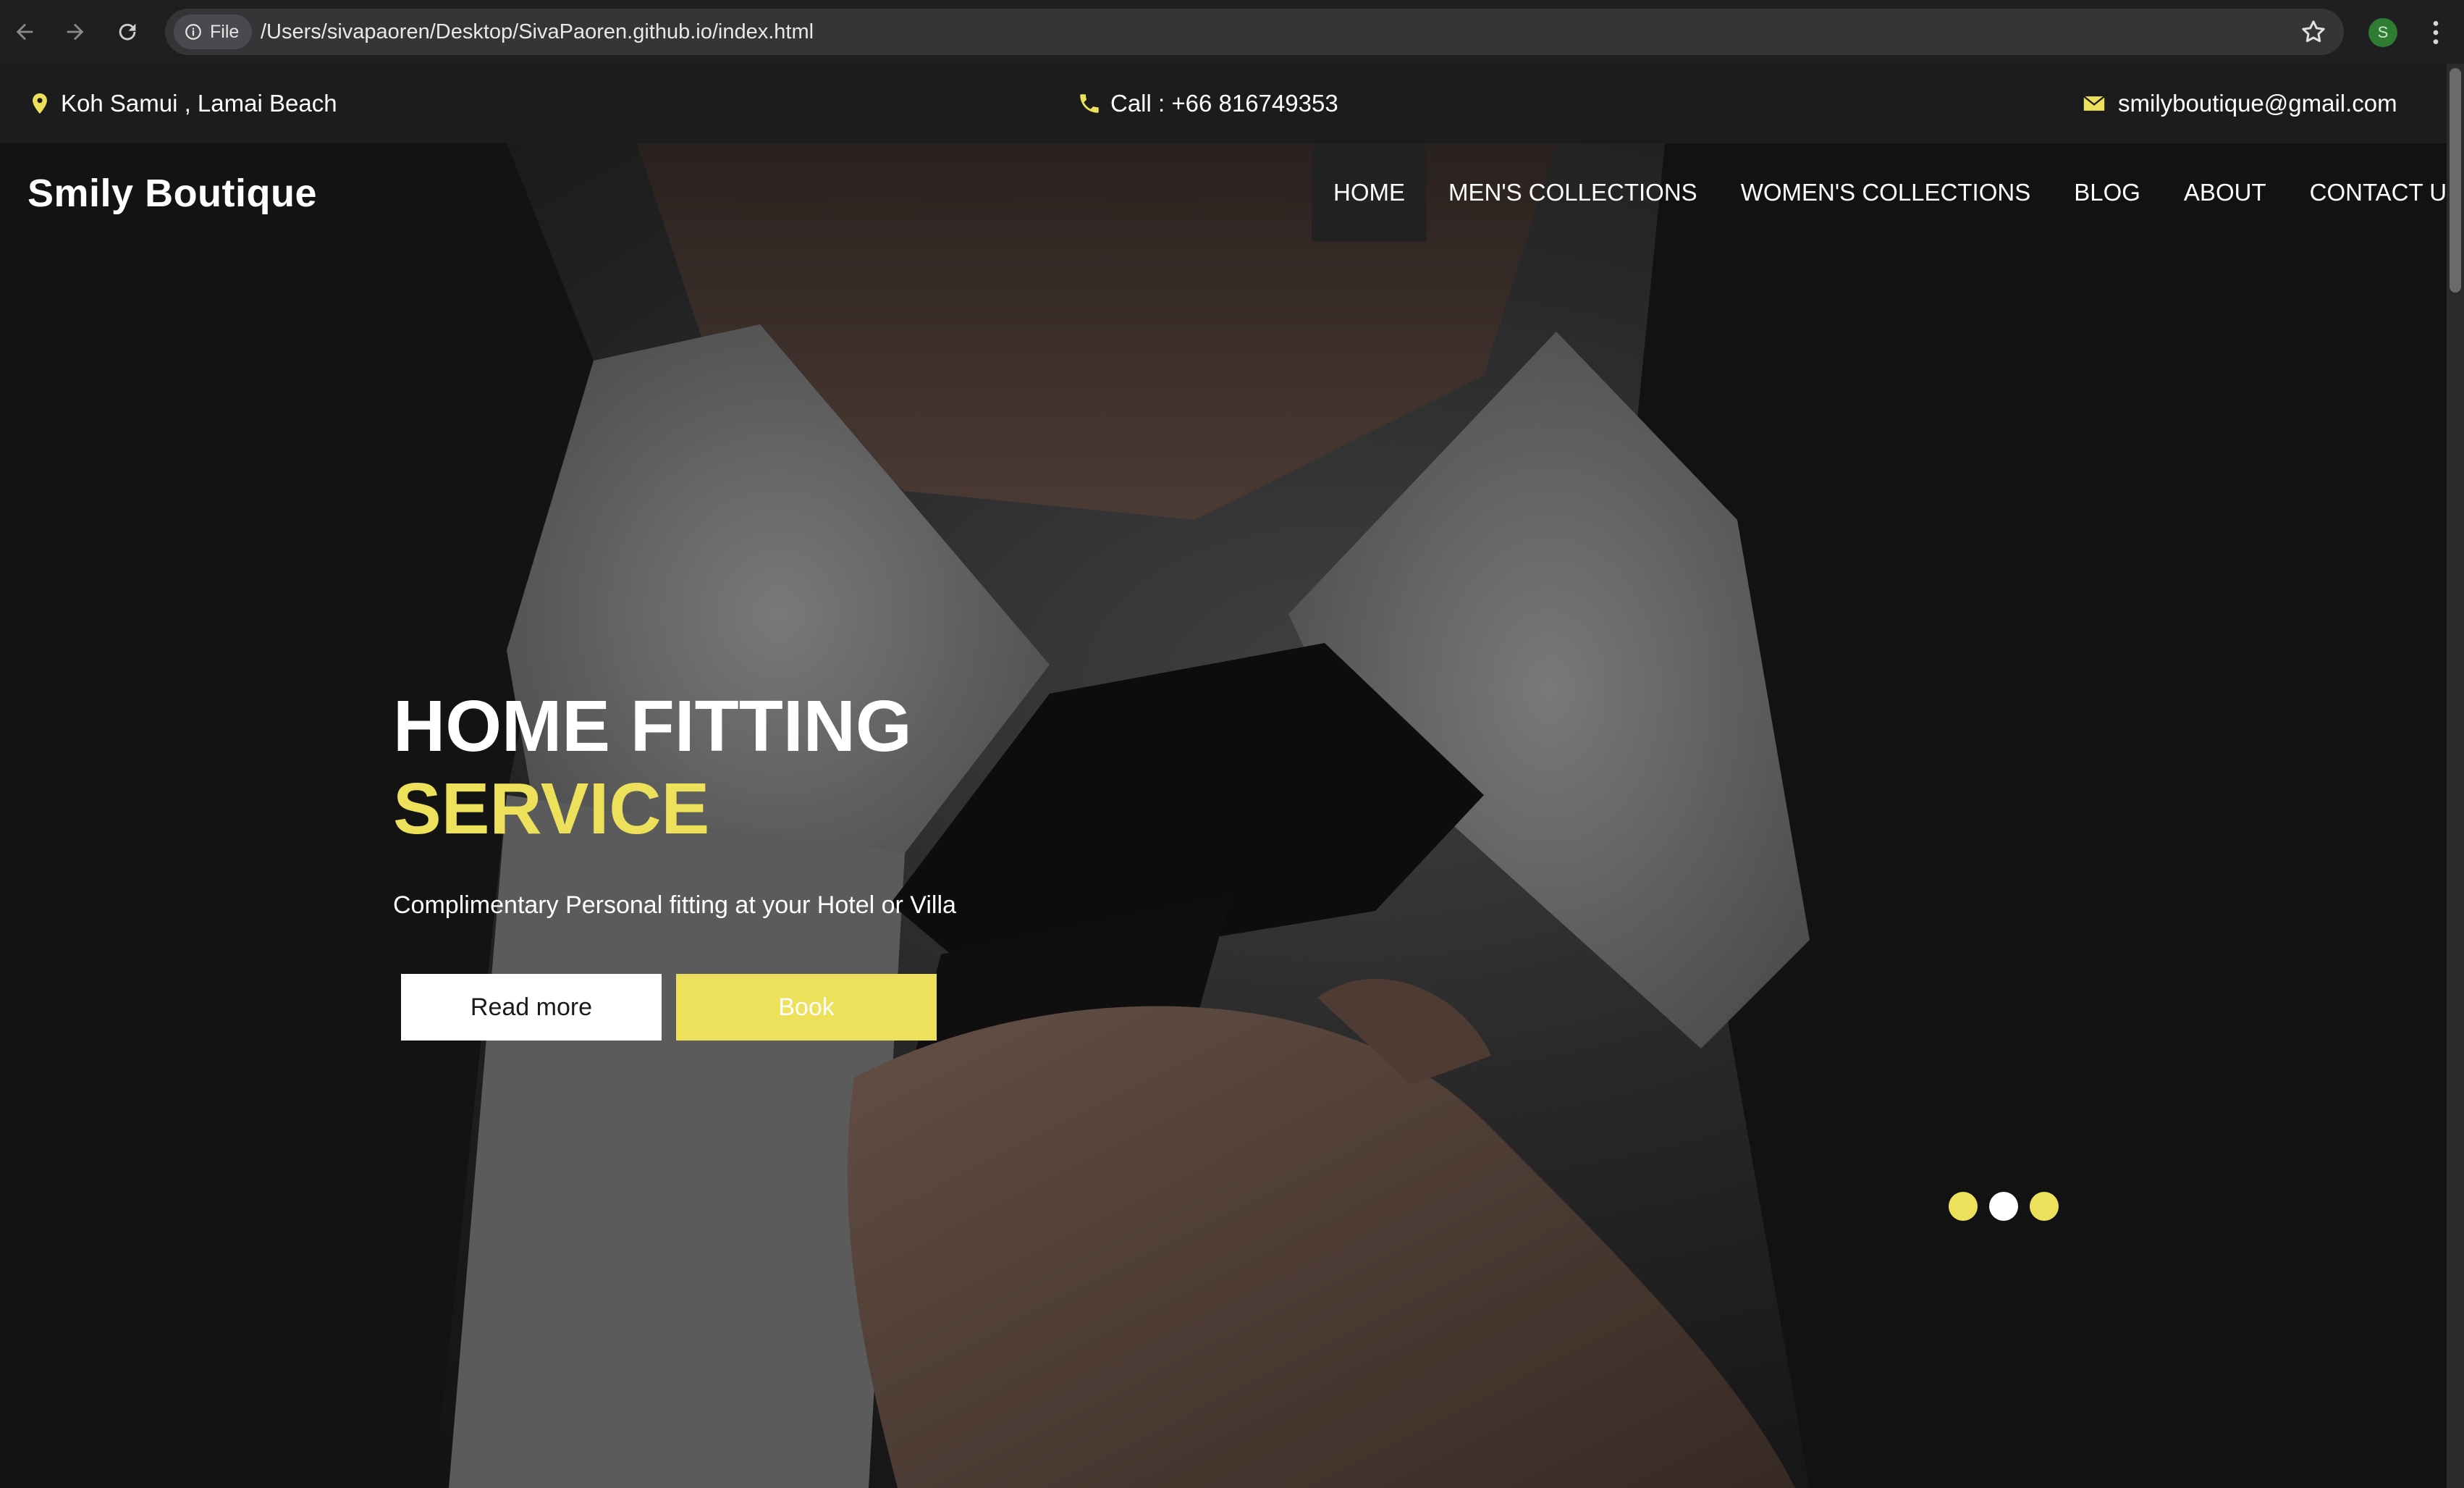  What do you see at coordinates (2367, 192) in the screenshot?
I see `nav-contact-us: CONTACT US` at bounding box center [2367, 192].